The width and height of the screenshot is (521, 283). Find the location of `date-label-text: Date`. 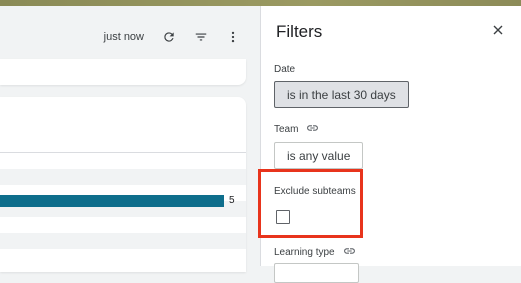

date-label-text: Date is located at coordinates (285, 69).